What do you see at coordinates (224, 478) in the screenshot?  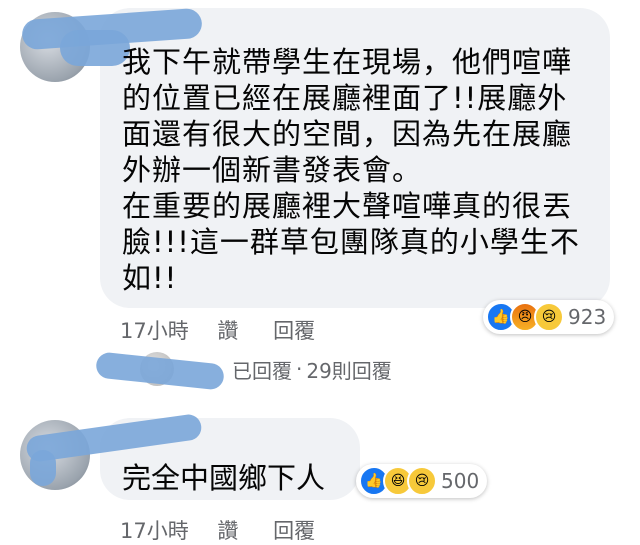 I see `comment-text: 完全中國鄉下人` at bounding box center [224, 478].